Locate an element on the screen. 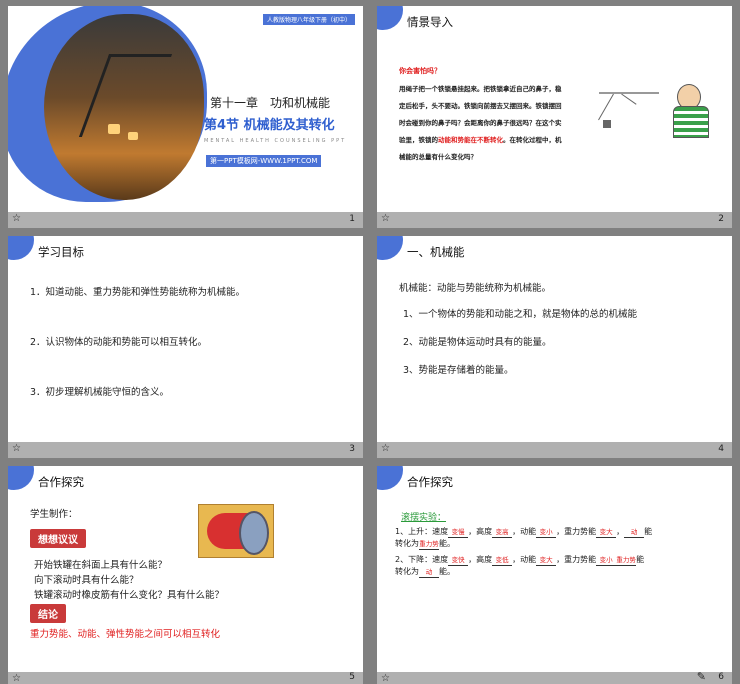  slide-number: 4 is located at coordinates (721, 449).